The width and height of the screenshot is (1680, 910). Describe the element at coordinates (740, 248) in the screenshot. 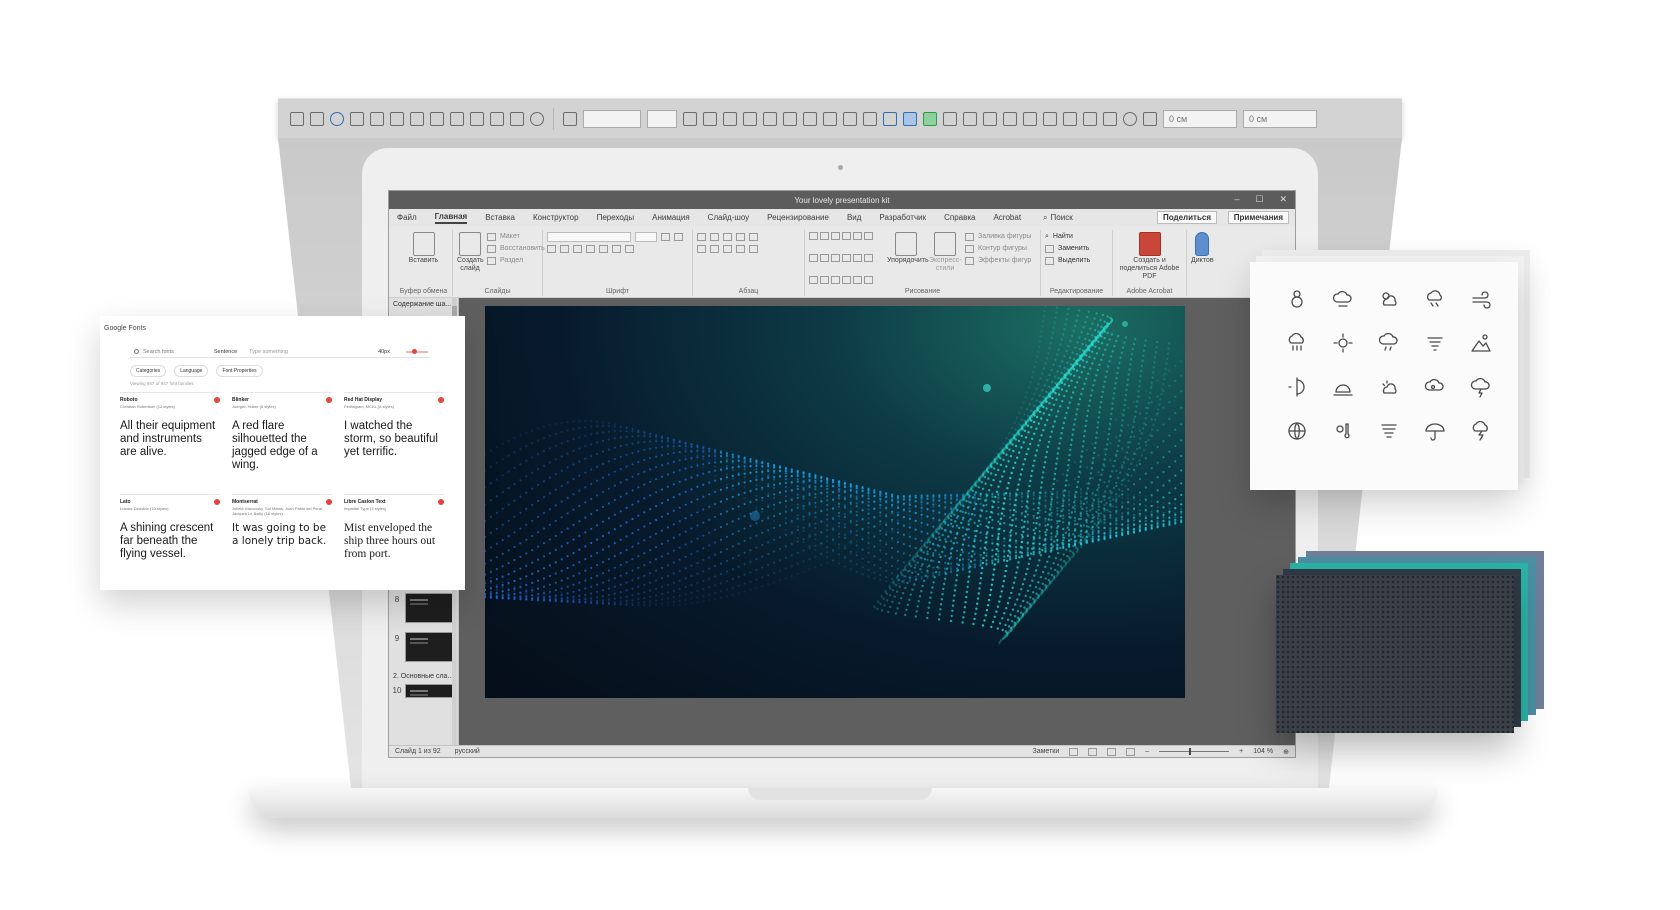

I see `justify-icon` at that location.